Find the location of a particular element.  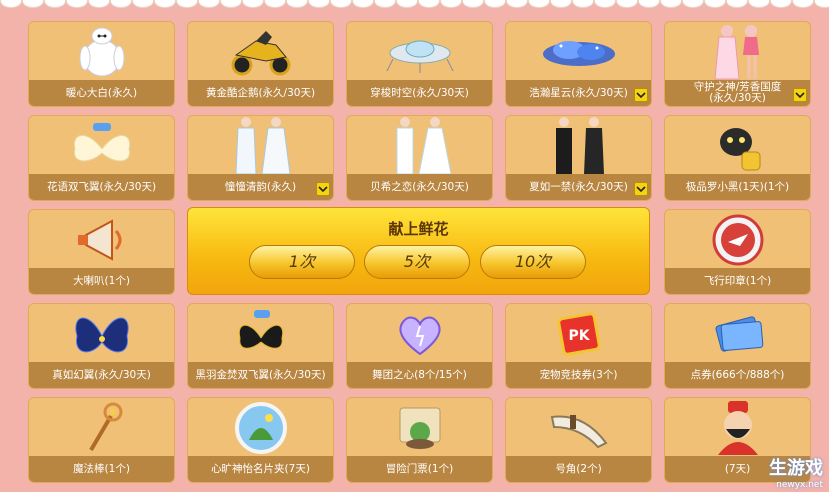

reward-item: 点券(666个/888个) is located at coordinates (737, 346).